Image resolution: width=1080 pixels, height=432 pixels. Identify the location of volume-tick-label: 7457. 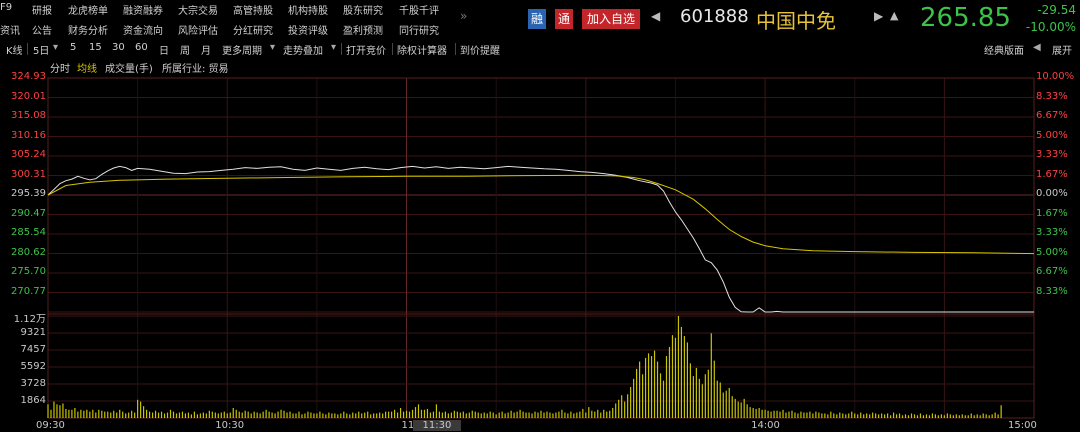
(33, 349).